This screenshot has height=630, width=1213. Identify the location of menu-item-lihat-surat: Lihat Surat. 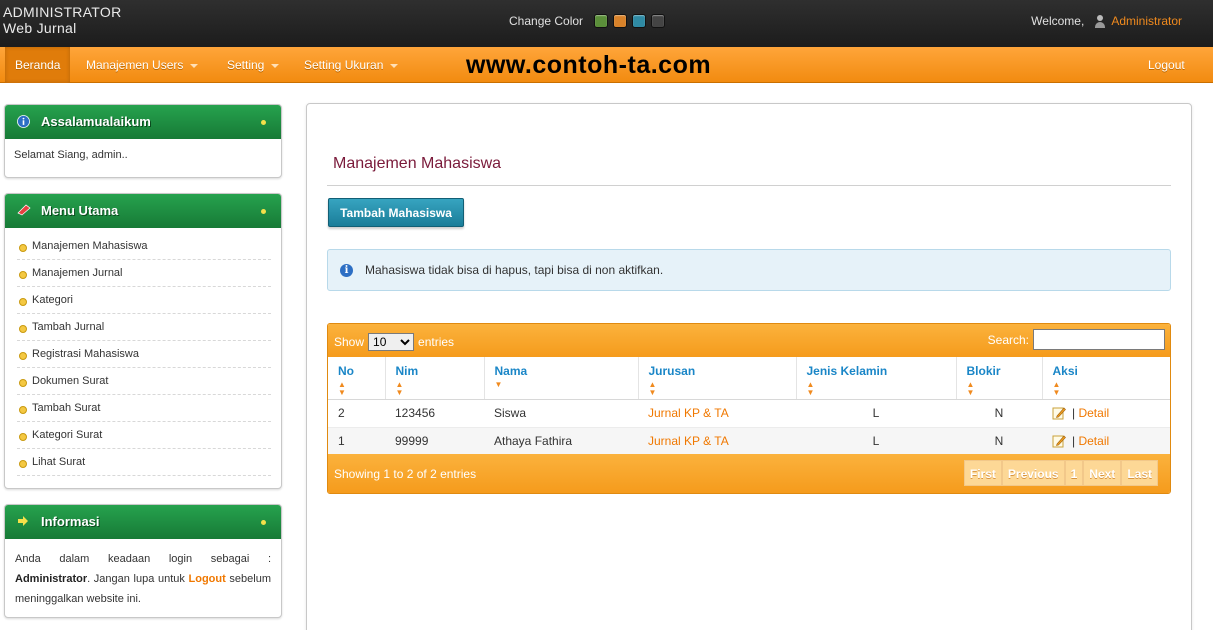
(144, 462).